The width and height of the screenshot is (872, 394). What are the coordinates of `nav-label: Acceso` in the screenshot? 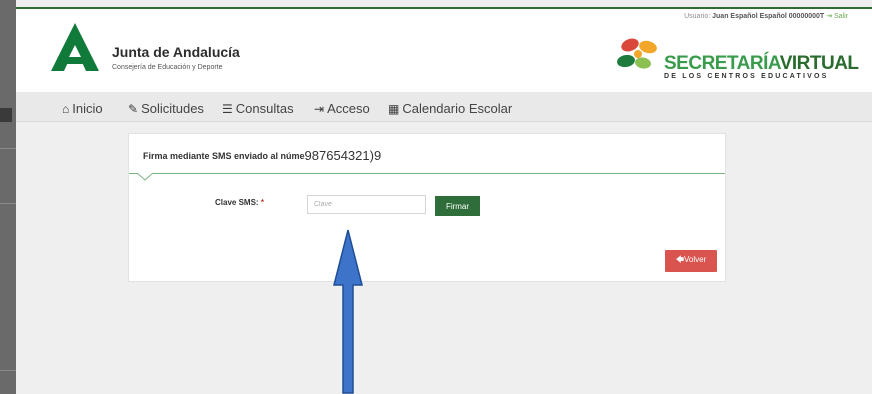 It's located at (348, 108).